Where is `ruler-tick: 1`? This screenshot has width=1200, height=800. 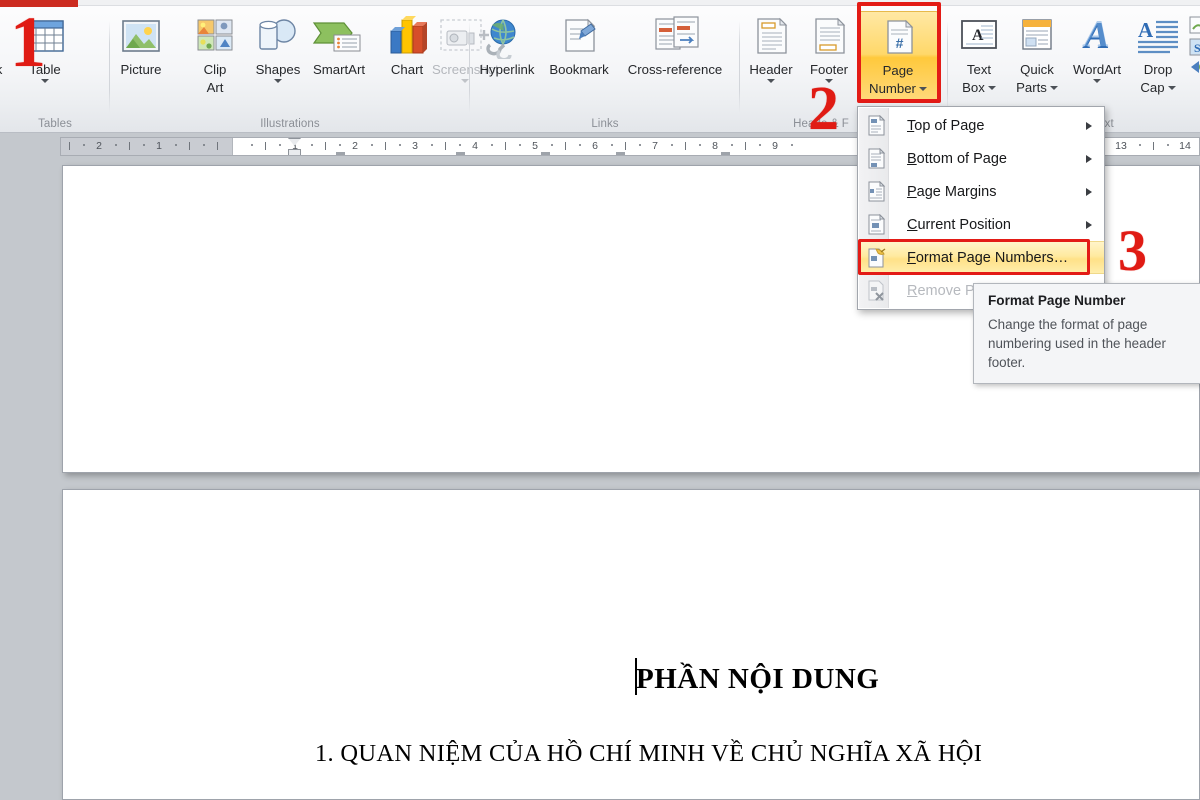 ruler-tick: 1 is located at coordinates (159, 146).